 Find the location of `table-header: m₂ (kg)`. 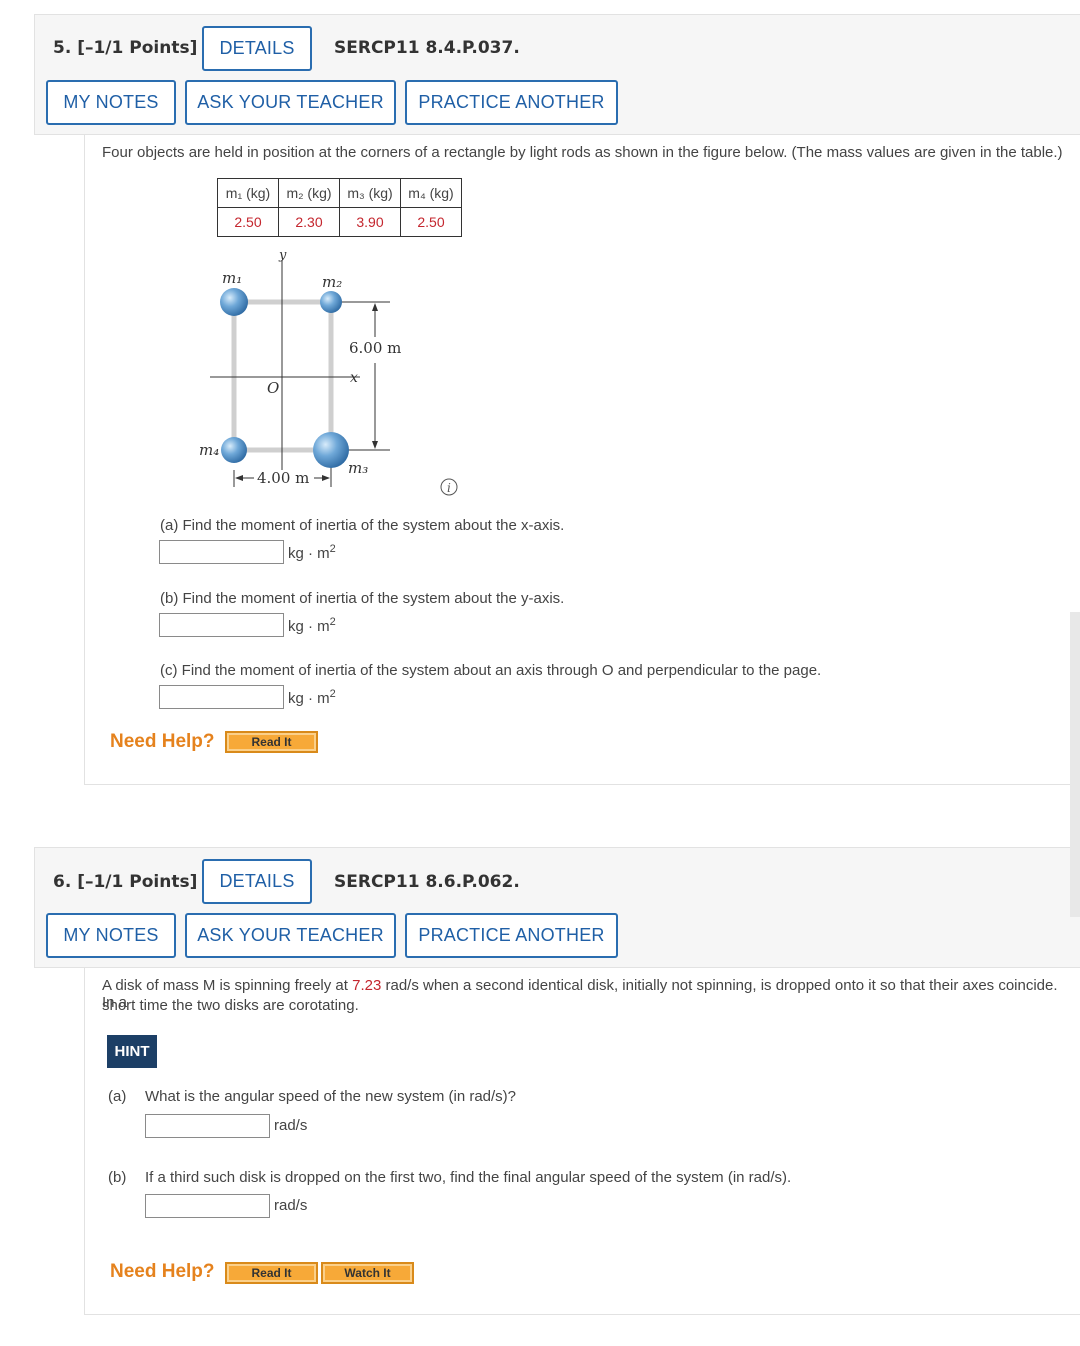

table-header: m₂ (kg) is located at coordinates (309, 193).